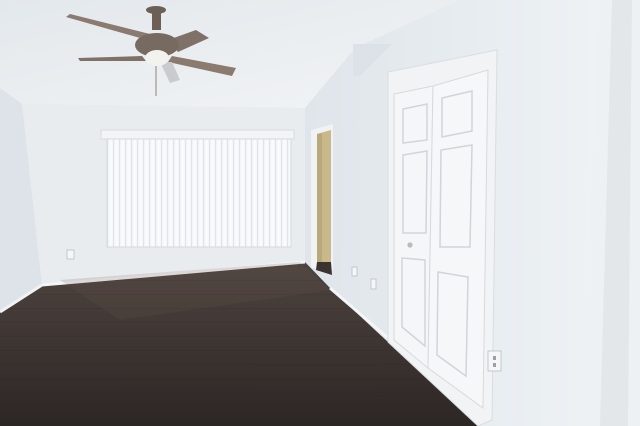 This screenshot has width=640, height=426. What do you see at coordinates (458, 239) in the screenshot?
I see `closet-door-right` at bounding box center [458, 239].